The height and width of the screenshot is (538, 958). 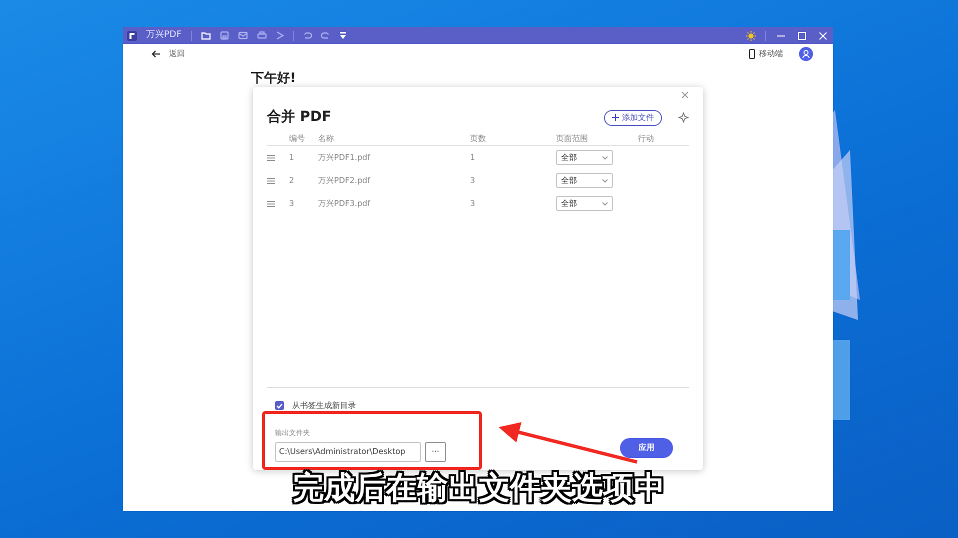 What do you see at coordinates (307, 35) in the screenshot?
I see `undo-icon` at bounding box center [307, 35].